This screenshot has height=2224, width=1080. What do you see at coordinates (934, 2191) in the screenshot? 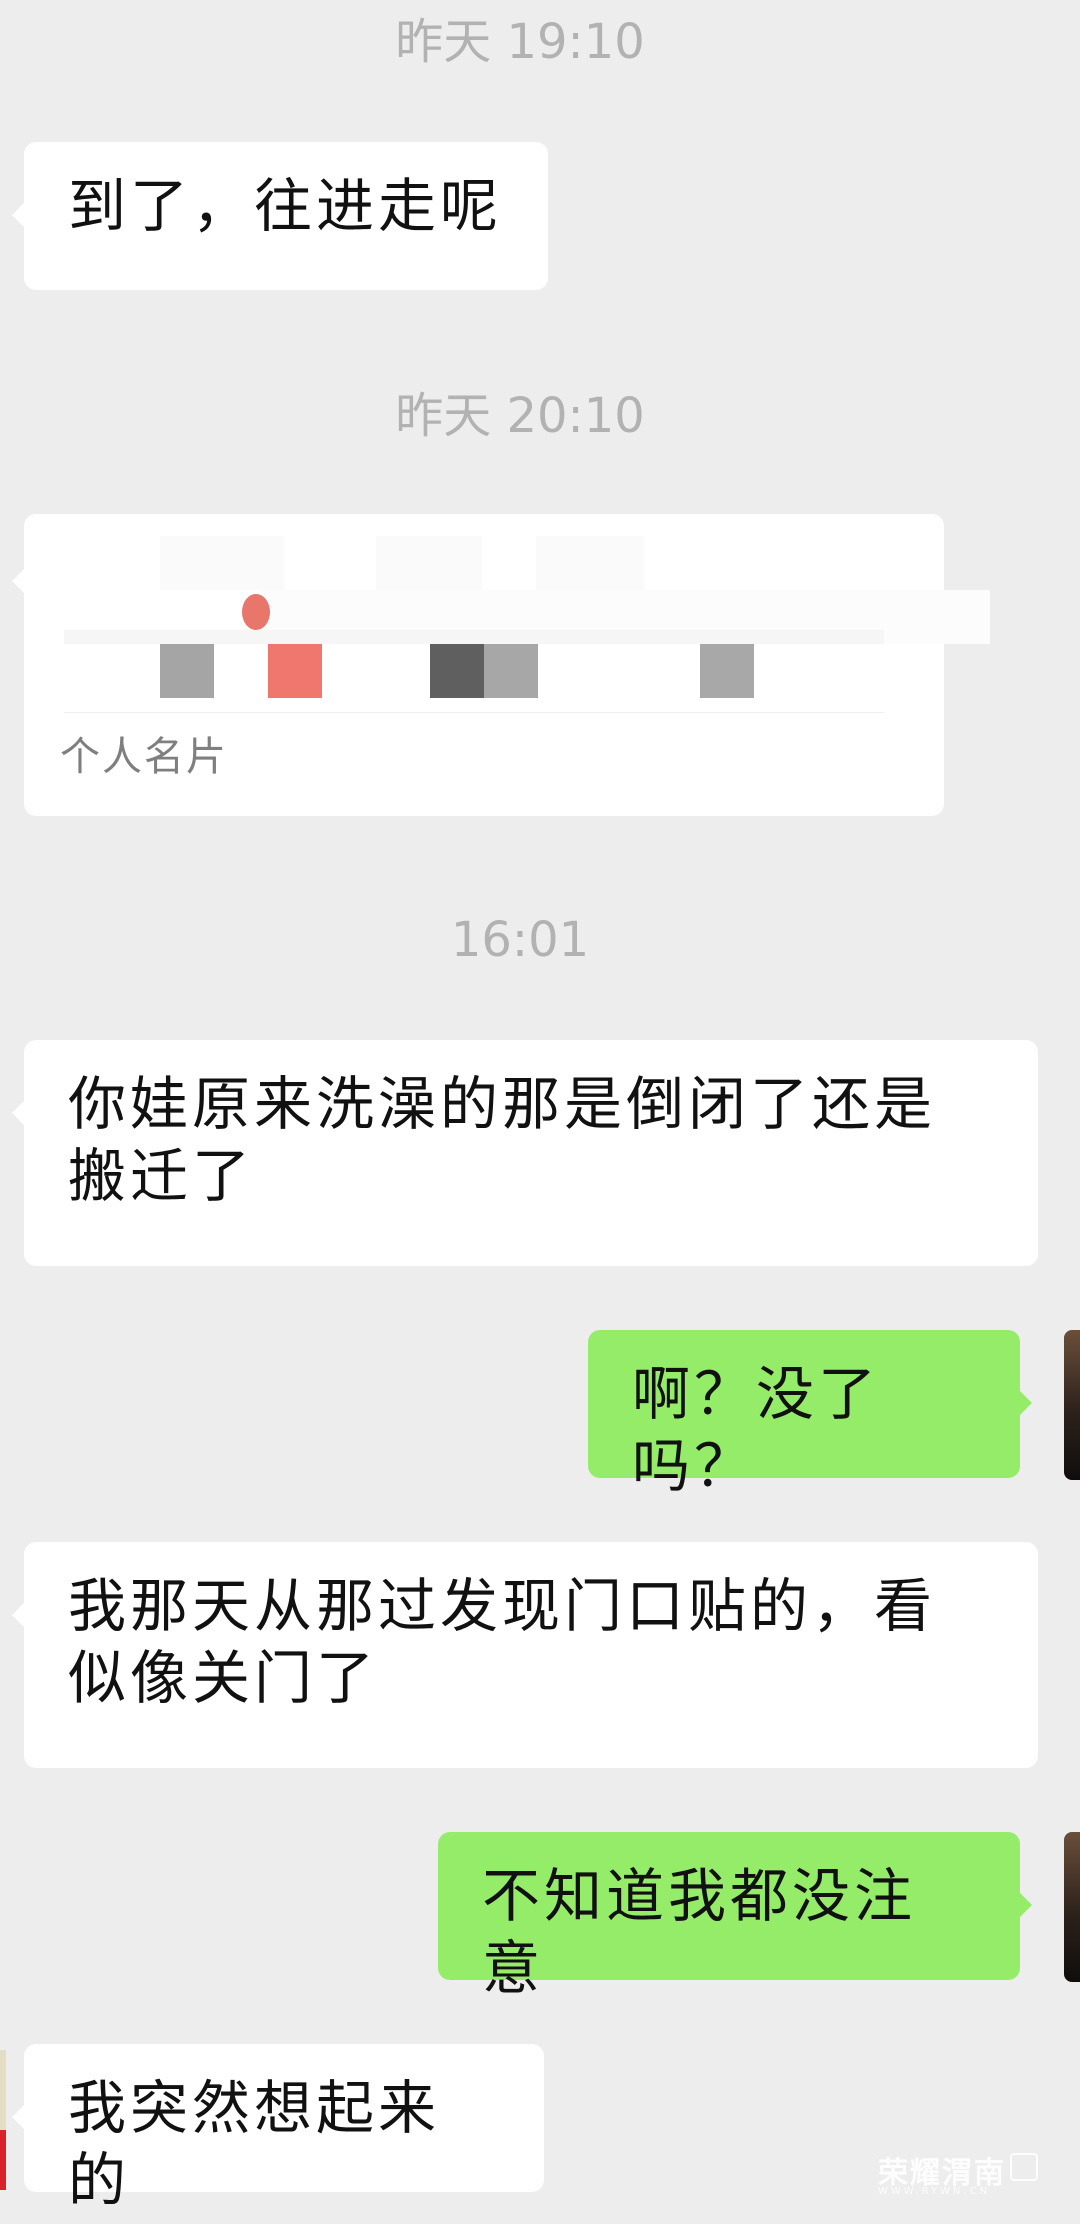
I see `watermark-site: WWW.RYWN.CN` at bounding box center [934, 2191].